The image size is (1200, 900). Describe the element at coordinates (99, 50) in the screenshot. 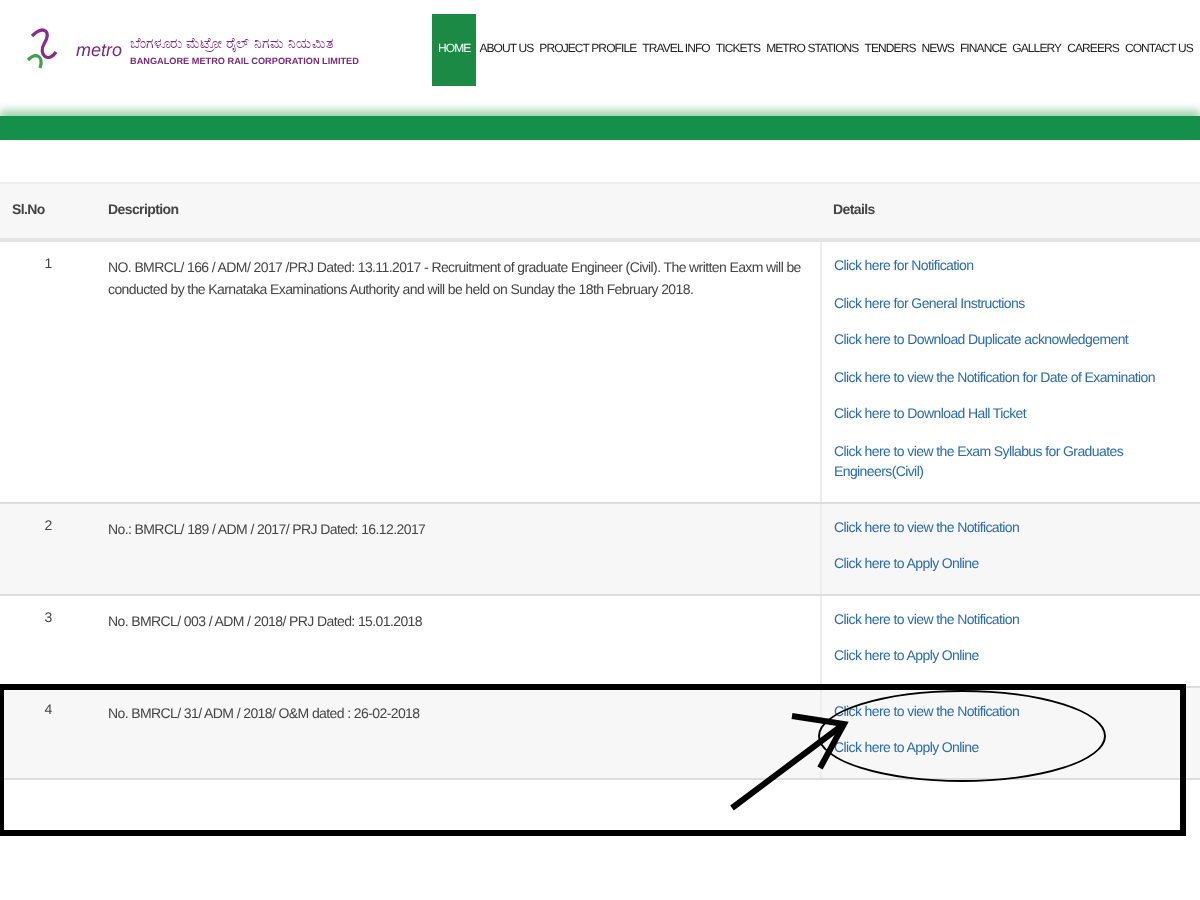

I see `logo-wordmark: metro` at that location.